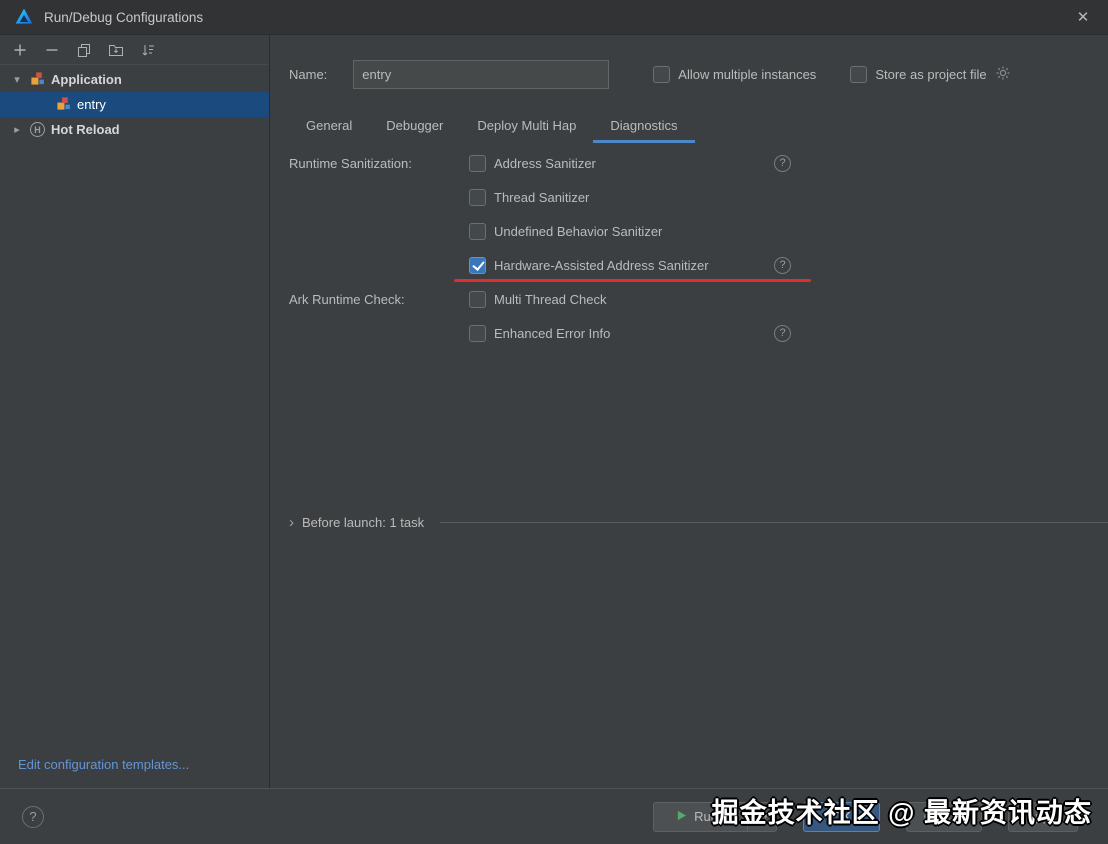 This screenshot has width=1108, height=844. What do you see at coordinates (526, 126) in the screenshot?
I see `tab-deploy-multi-hap: Deploy Multi Hap` at bounding box center [526, 126].